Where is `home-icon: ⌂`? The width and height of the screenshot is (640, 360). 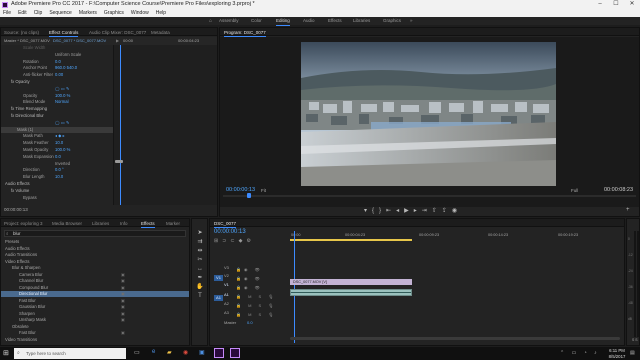
home-icon: ⌂ is located at coordinates (210, 21).